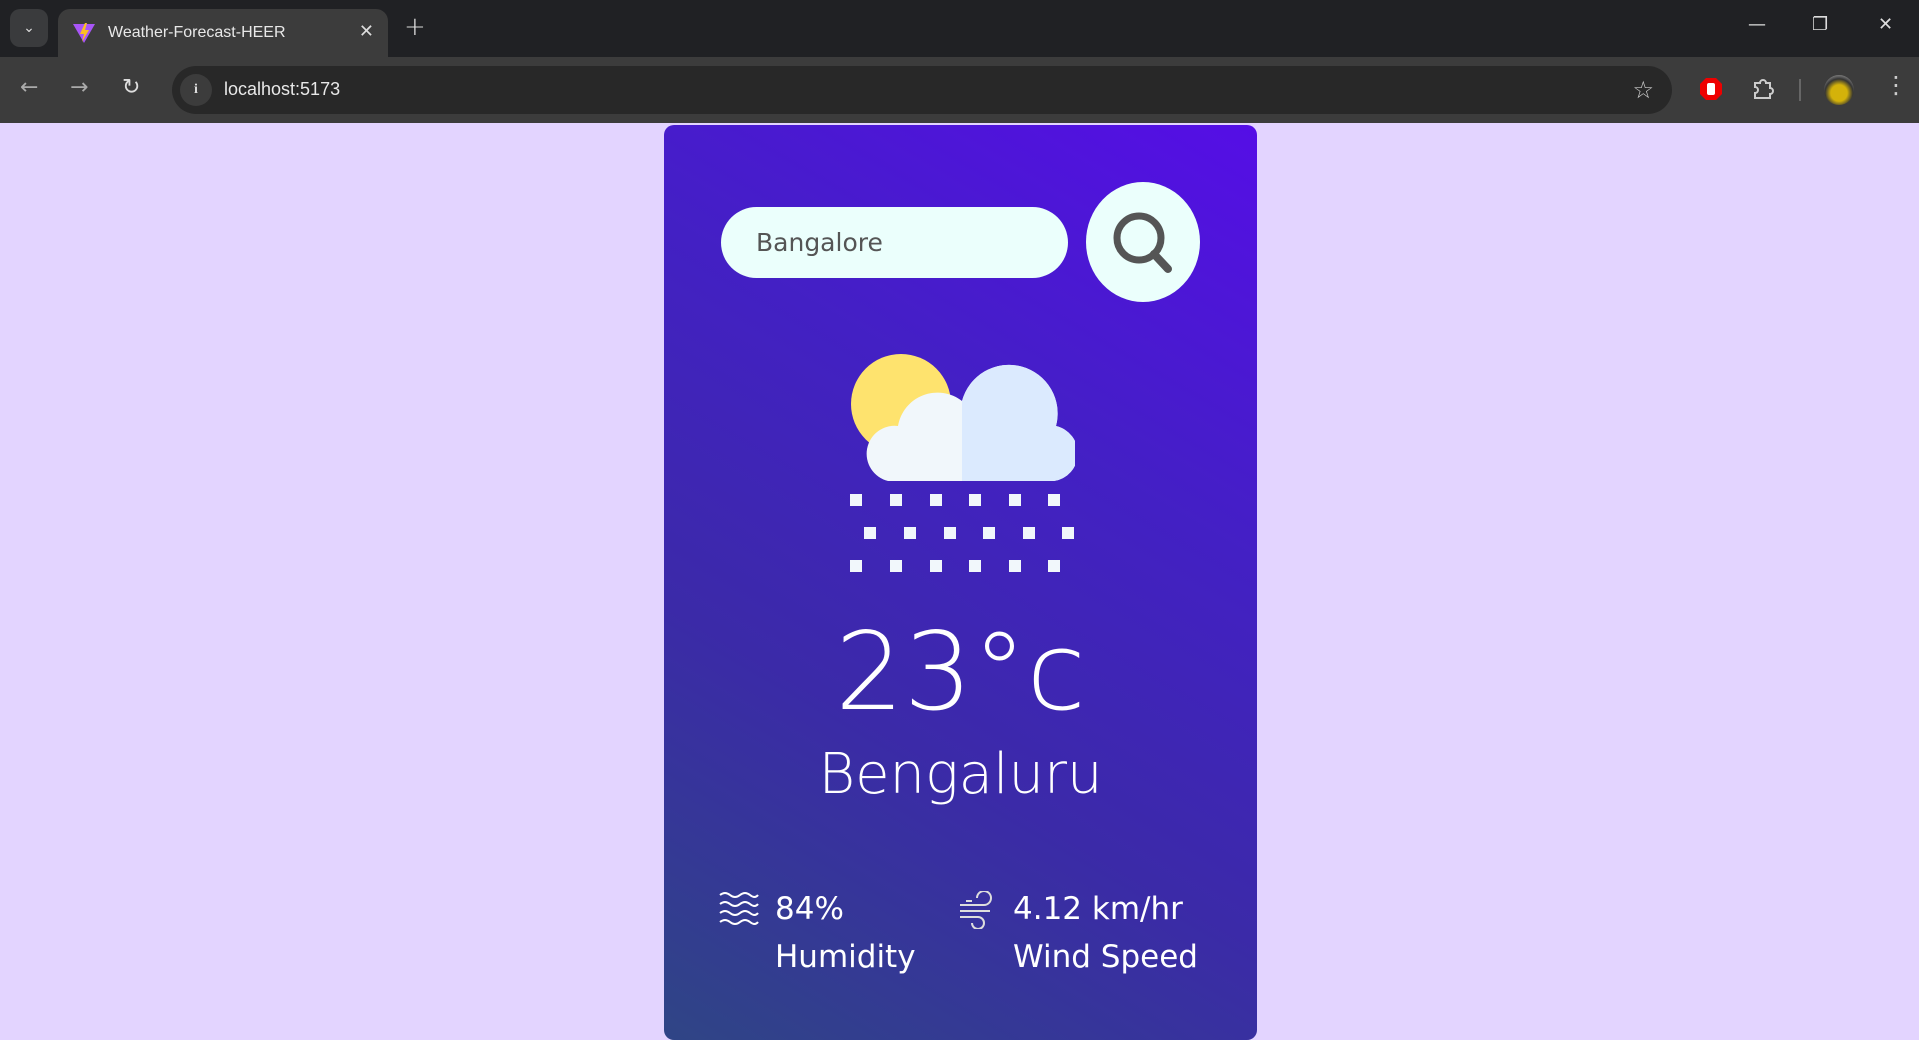 Image resolution: width=1919 pixels, height=1040 pixels. Describe the element at coordinates (1896, 85) in the screenshot. I see `menu-kebab-icon: ⋮` at that location.